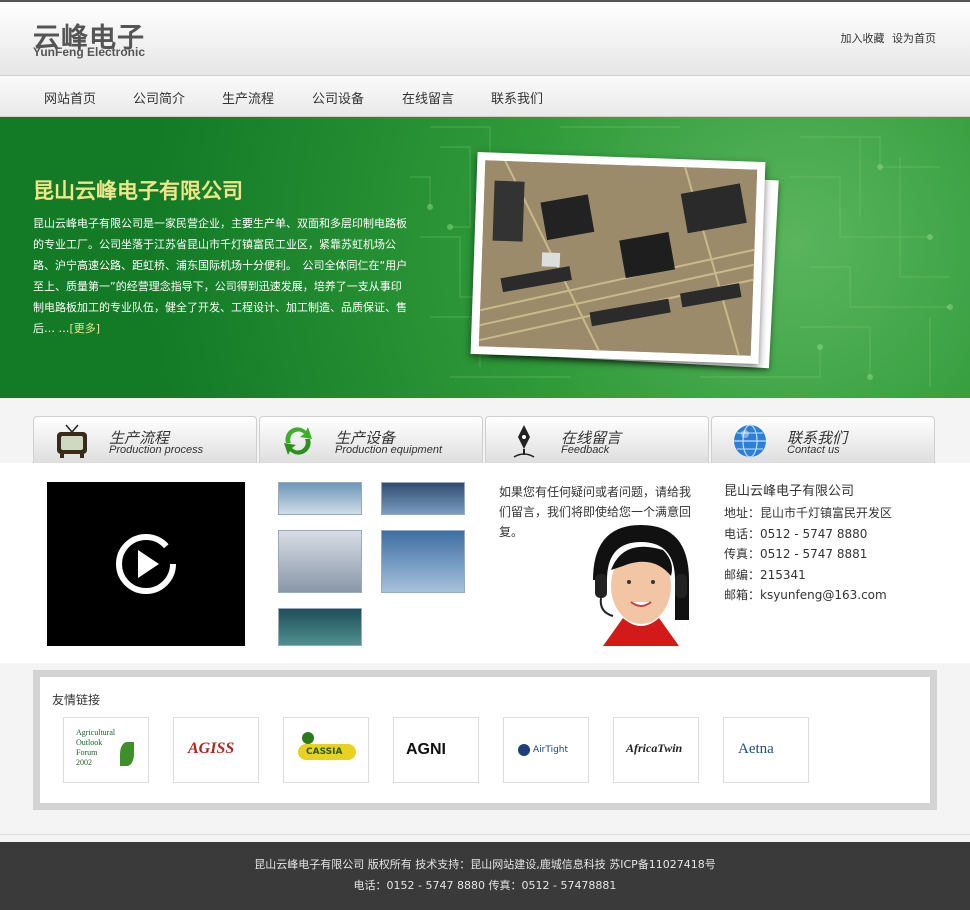 The image size is (970, 910). Describe the element at coordinates (887, 38) in the screenshot. I see `top-links: 加入收藏 设为首页` at that location.